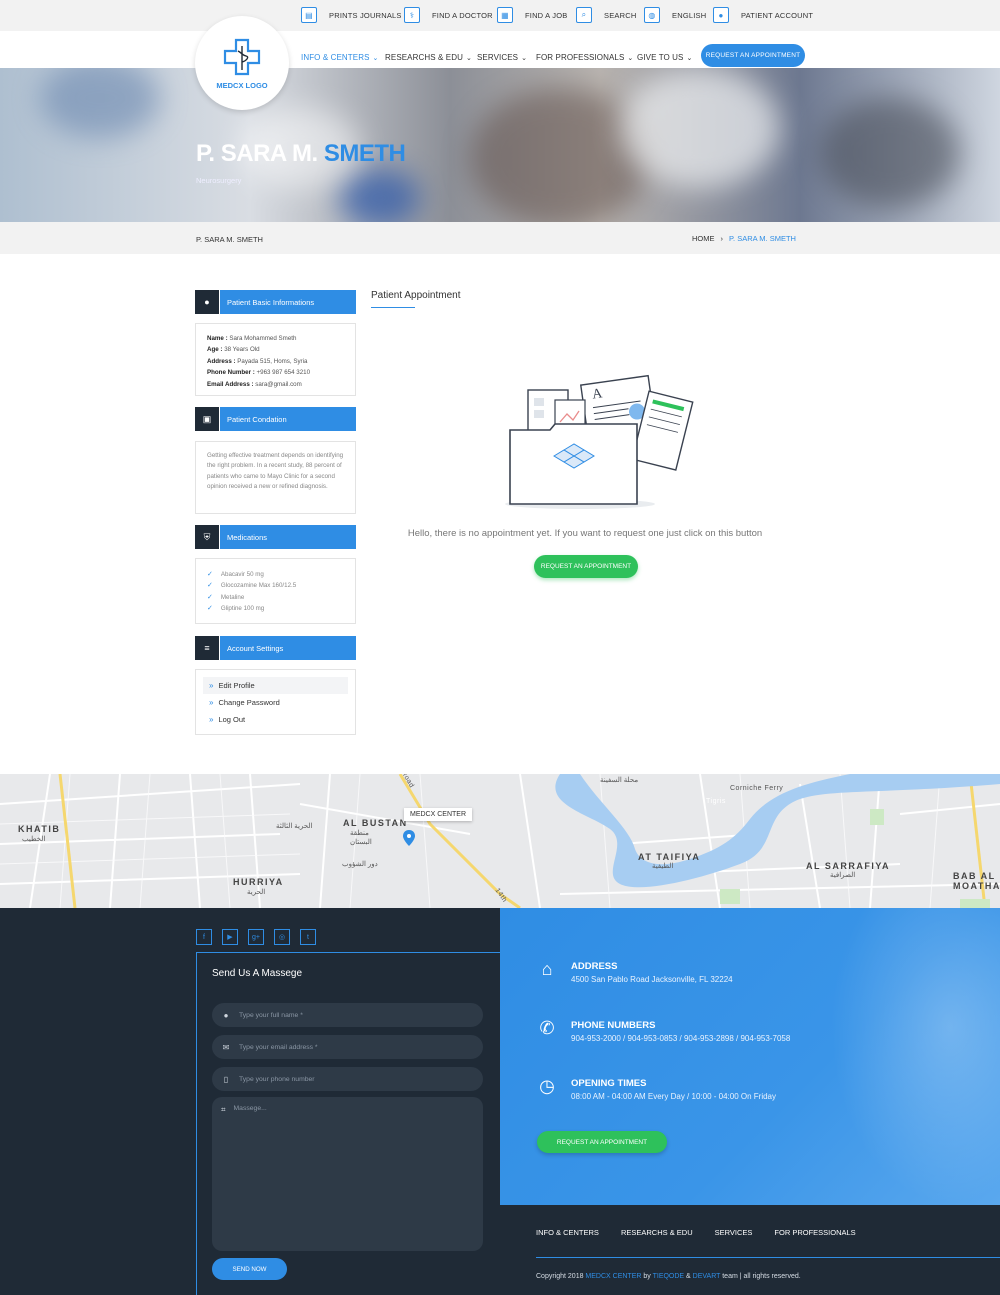  What do you see at coordinates (351, 15) in the screenshot?
I see `topbar-item-journals: ▤ PRINTS JOURNALS` at bounding box center [351, 15].